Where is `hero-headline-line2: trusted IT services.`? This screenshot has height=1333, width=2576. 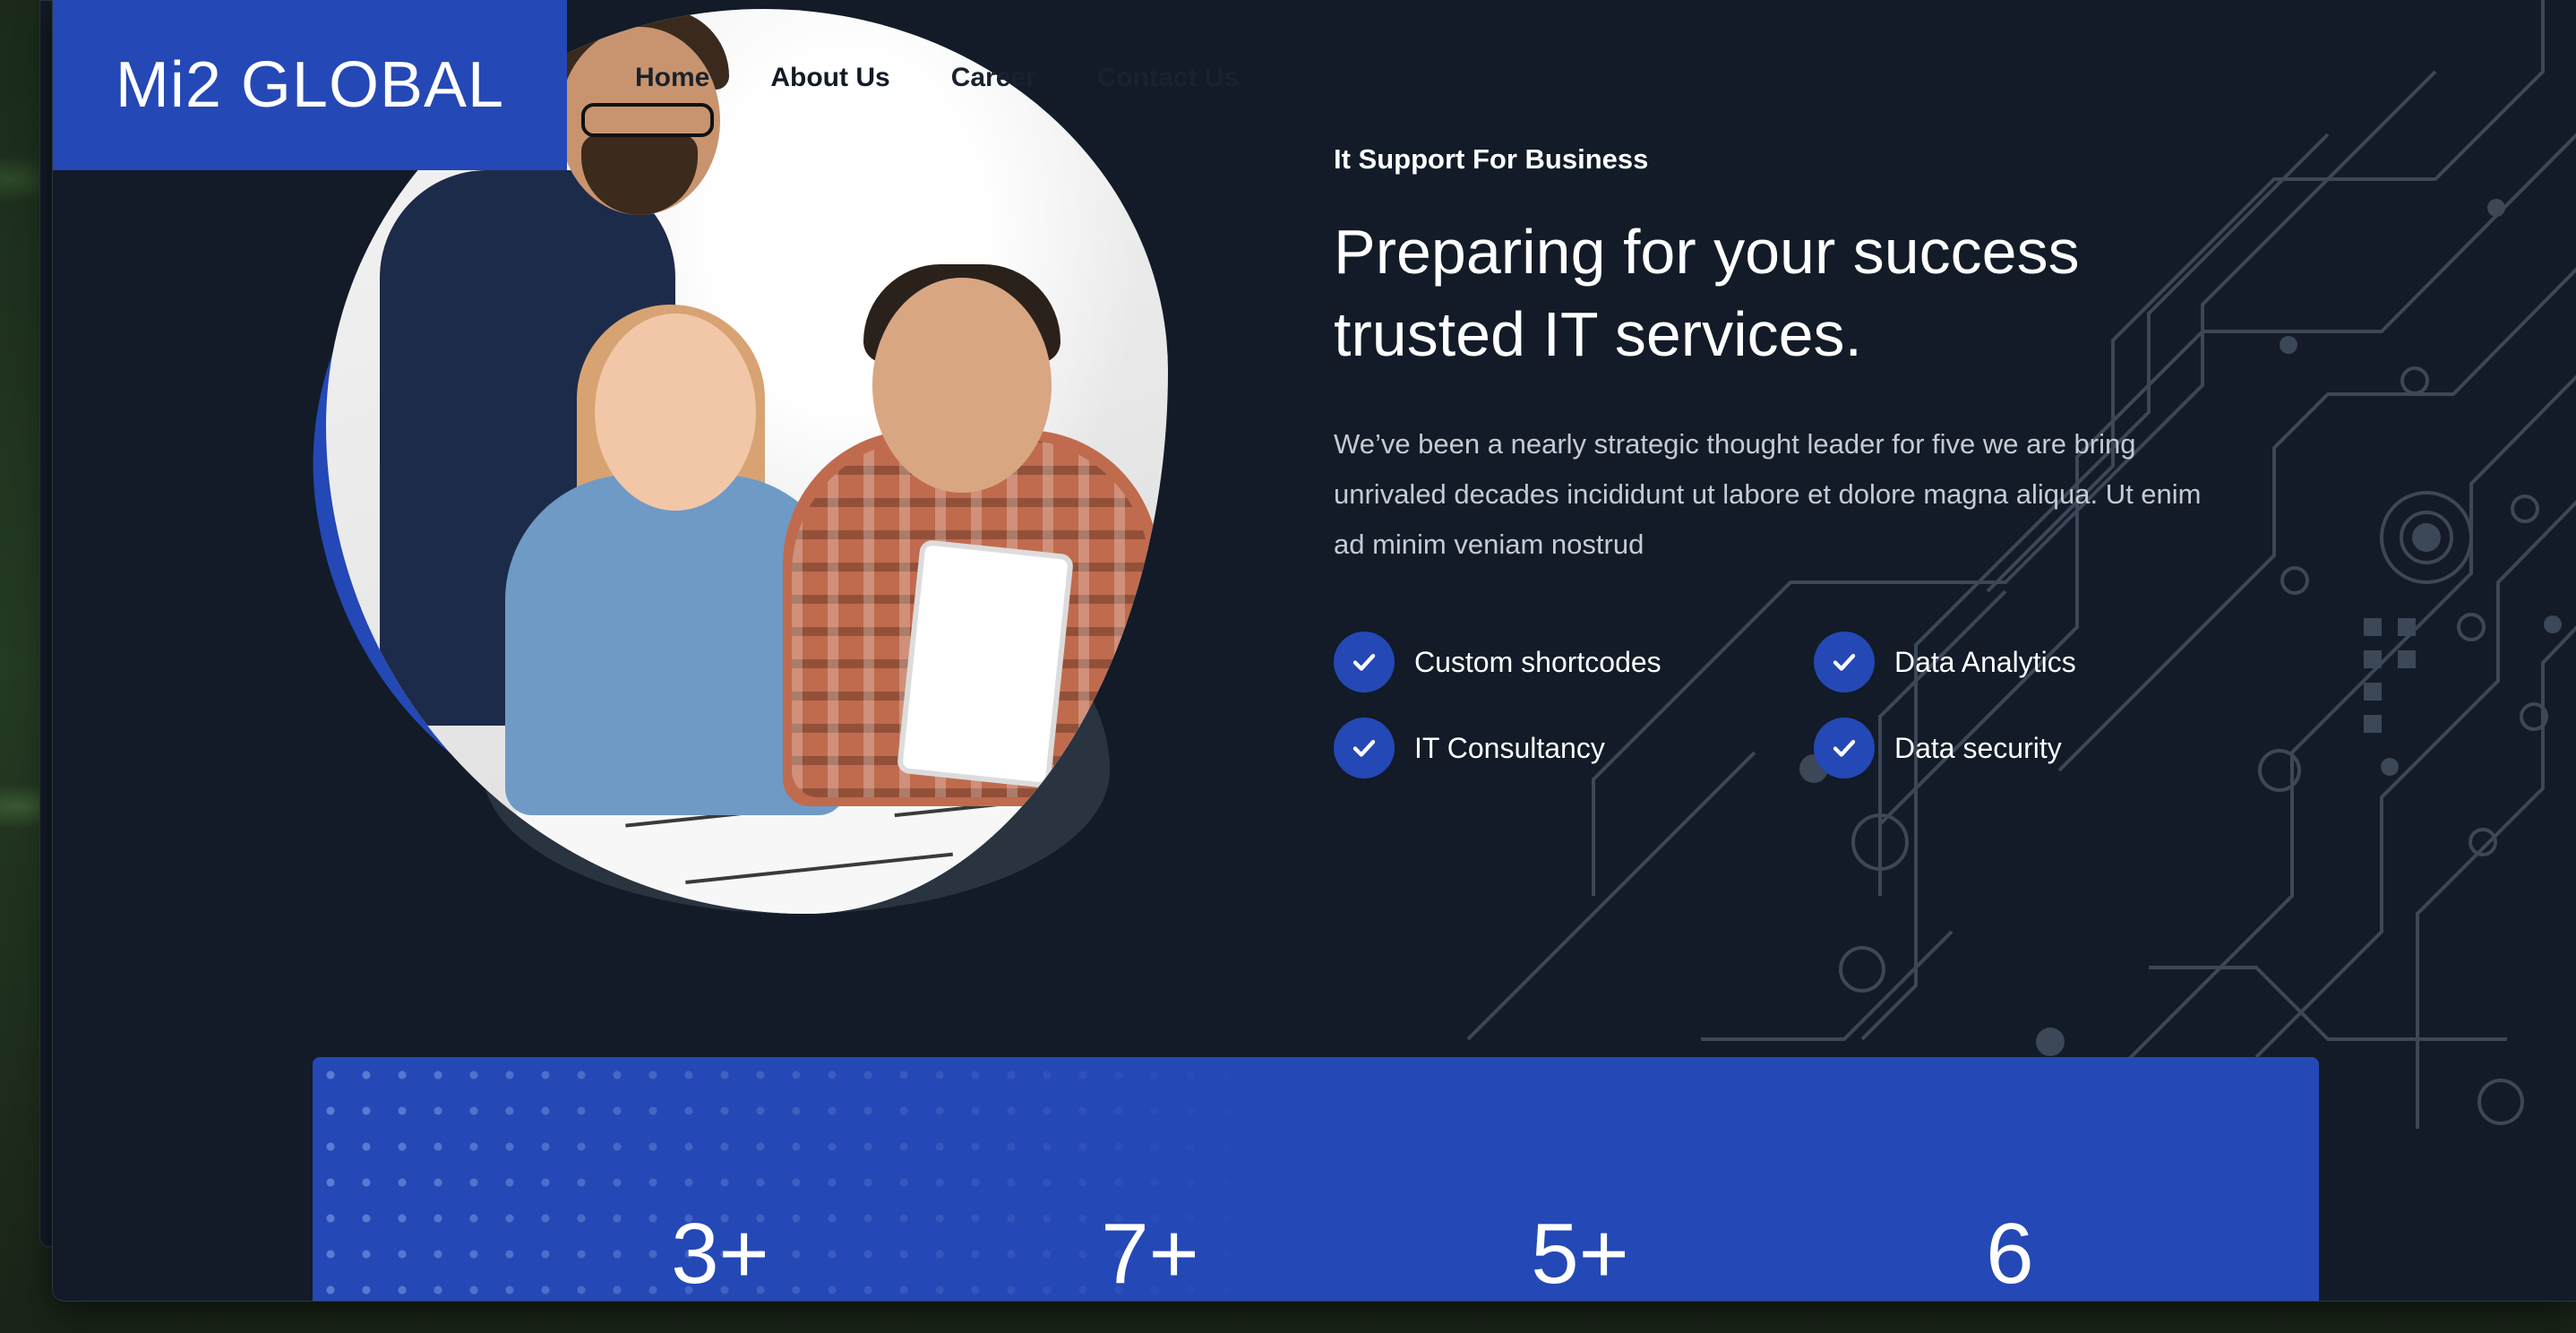 hero-headline-line2: trusted IT services. is located at coordinates (1598, 334).